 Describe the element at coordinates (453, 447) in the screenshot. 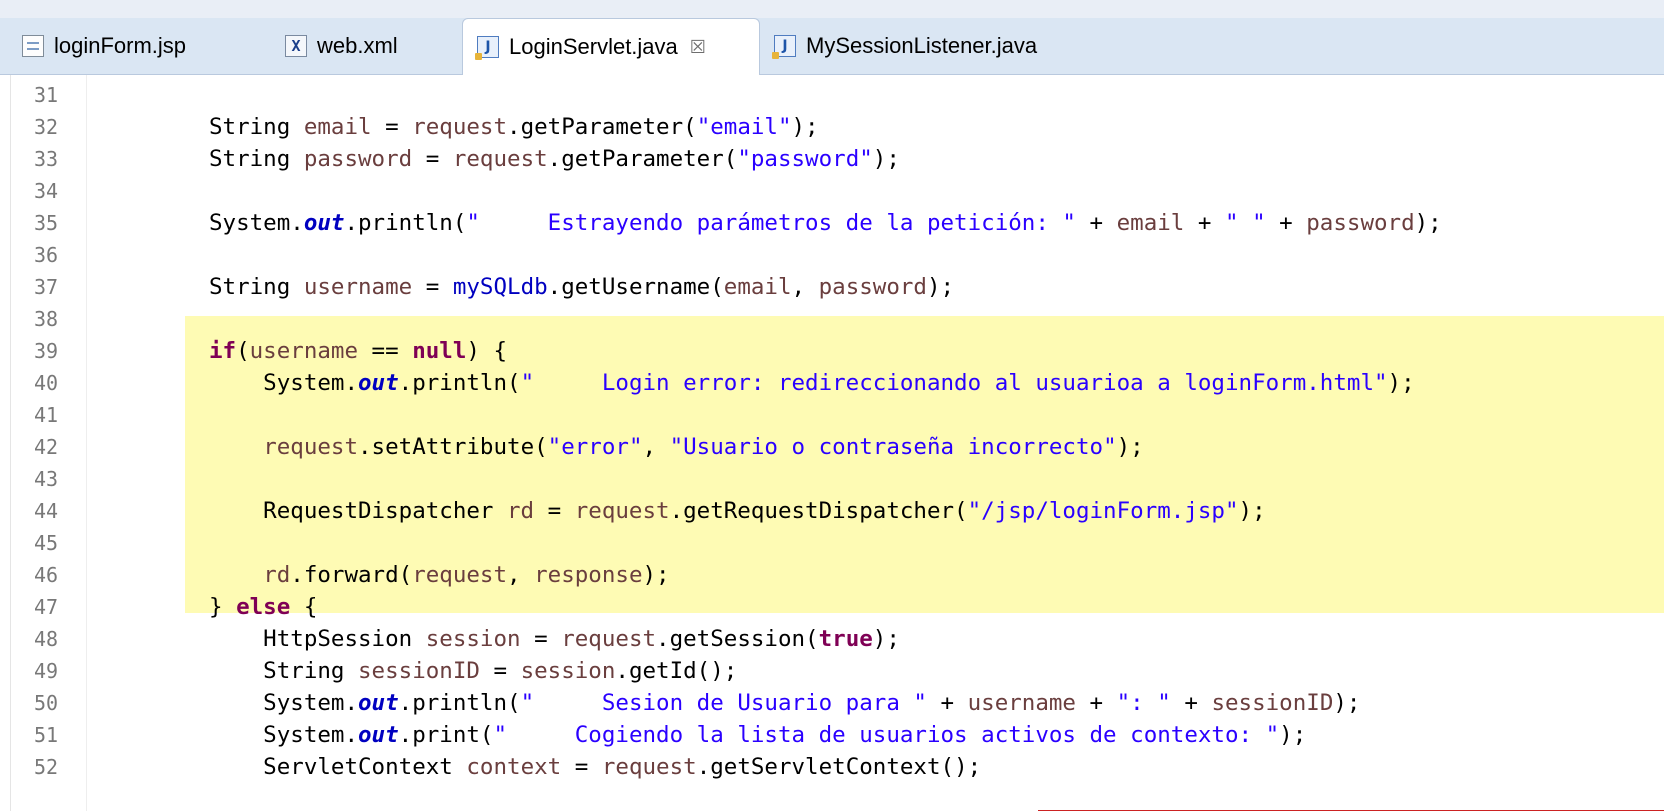

I see `code-token: .setAttribute(` at that location.